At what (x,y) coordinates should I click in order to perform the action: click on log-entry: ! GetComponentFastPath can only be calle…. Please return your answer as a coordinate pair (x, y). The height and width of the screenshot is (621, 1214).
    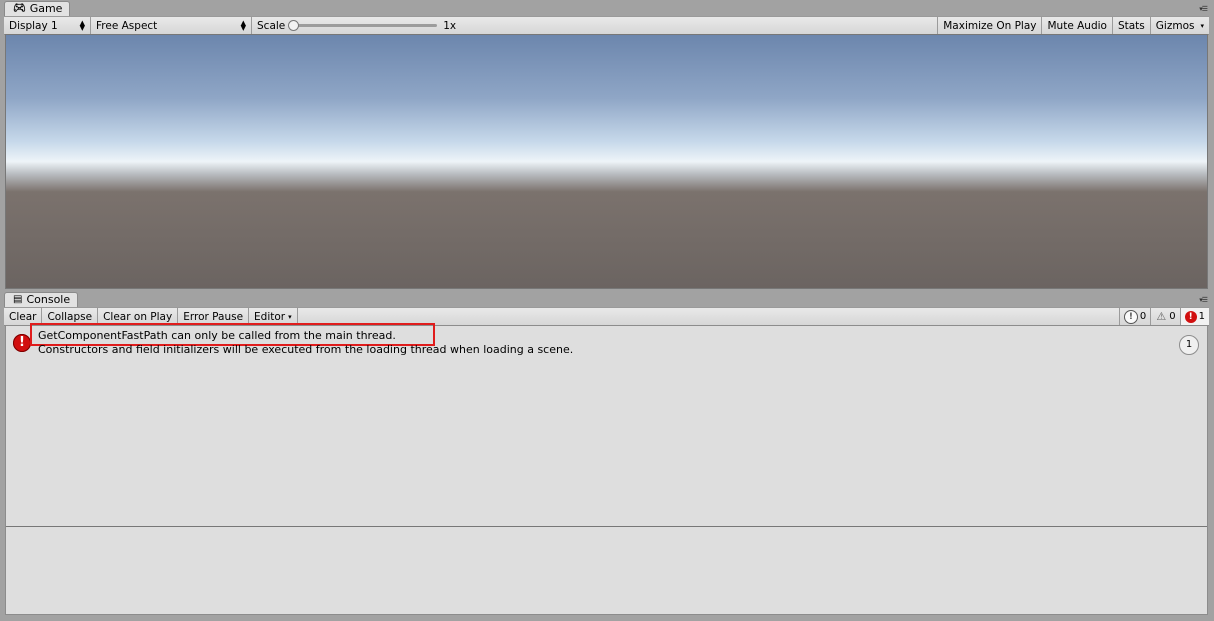
    Looking at the image, I should click on (606, 341).